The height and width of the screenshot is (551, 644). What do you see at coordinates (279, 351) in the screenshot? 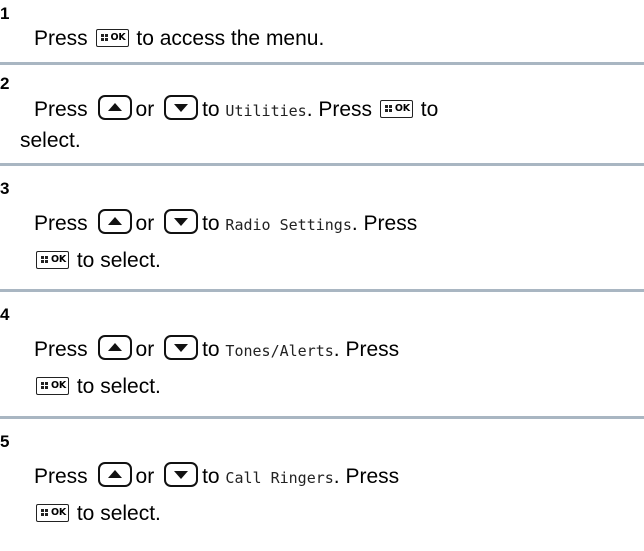
I see `menu-target: Tones/Alerts` at bounding box center [279, 351].